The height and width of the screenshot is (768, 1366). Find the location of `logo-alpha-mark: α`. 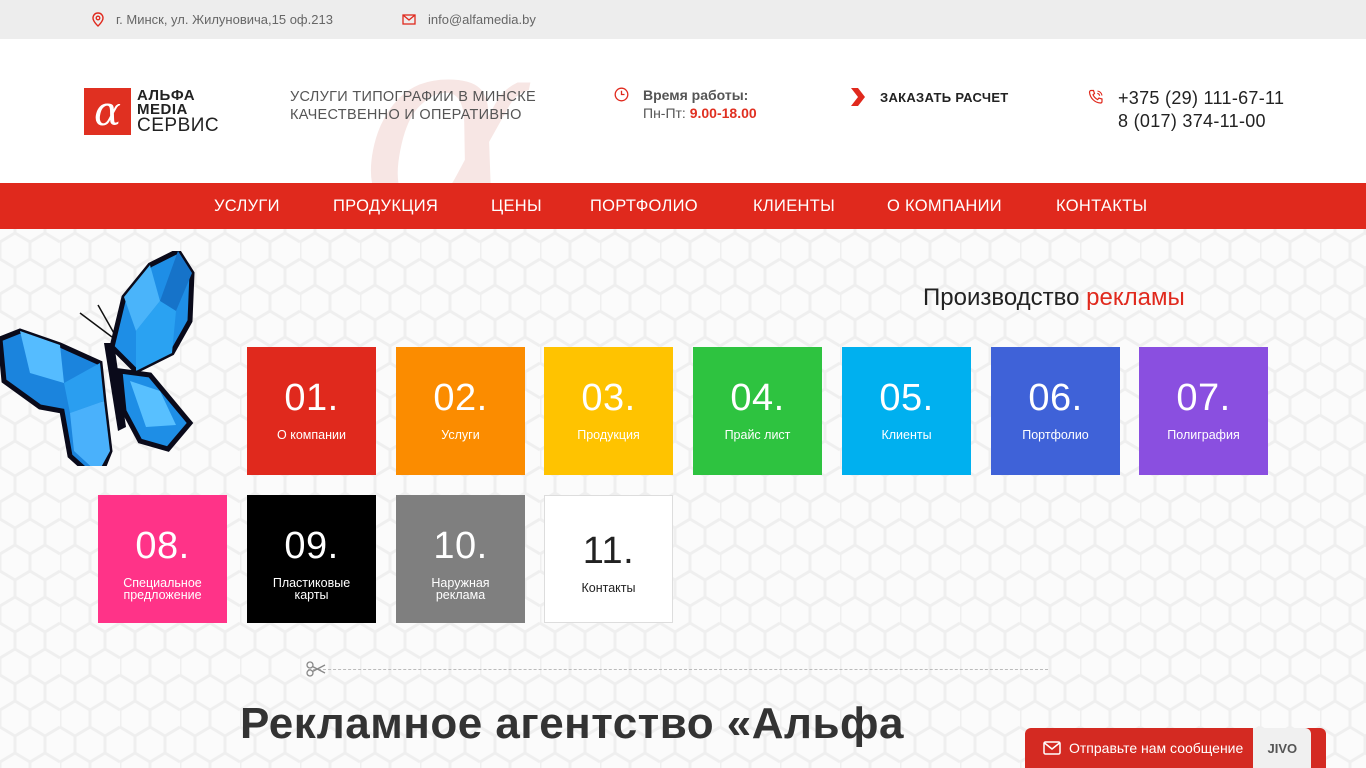

logo-alpha-mark: α is located at coordinates (107, 111).